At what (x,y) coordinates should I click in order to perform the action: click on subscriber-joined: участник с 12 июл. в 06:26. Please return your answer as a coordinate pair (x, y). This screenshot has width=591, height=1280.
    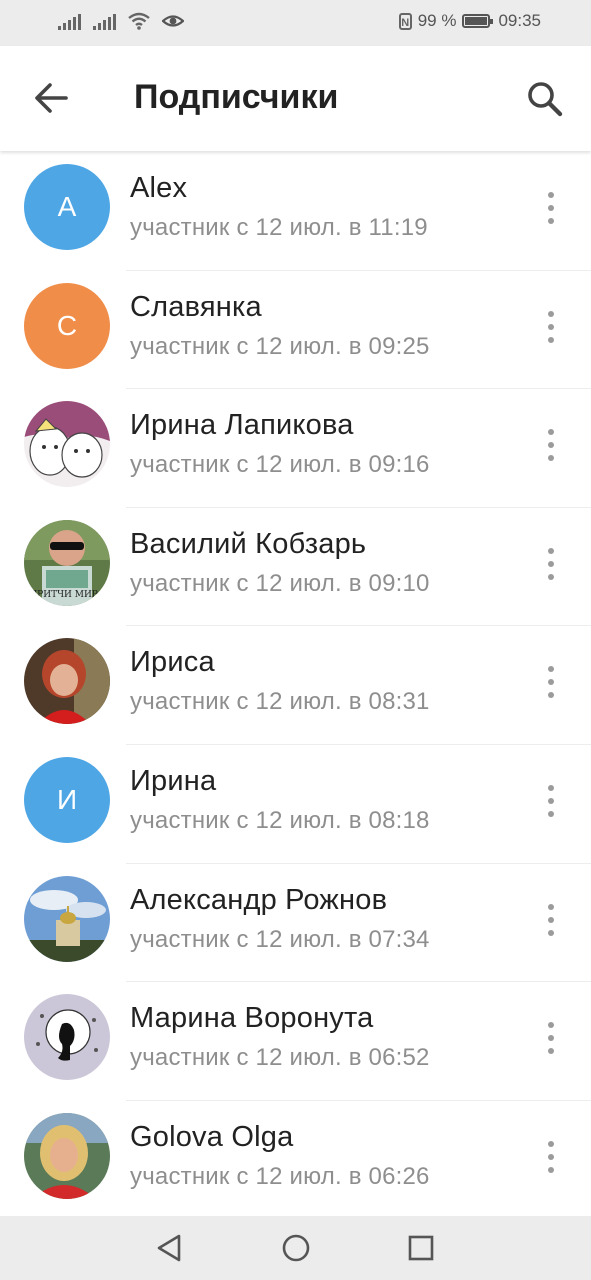
    Looking at the image, I should click on (280, 1176).